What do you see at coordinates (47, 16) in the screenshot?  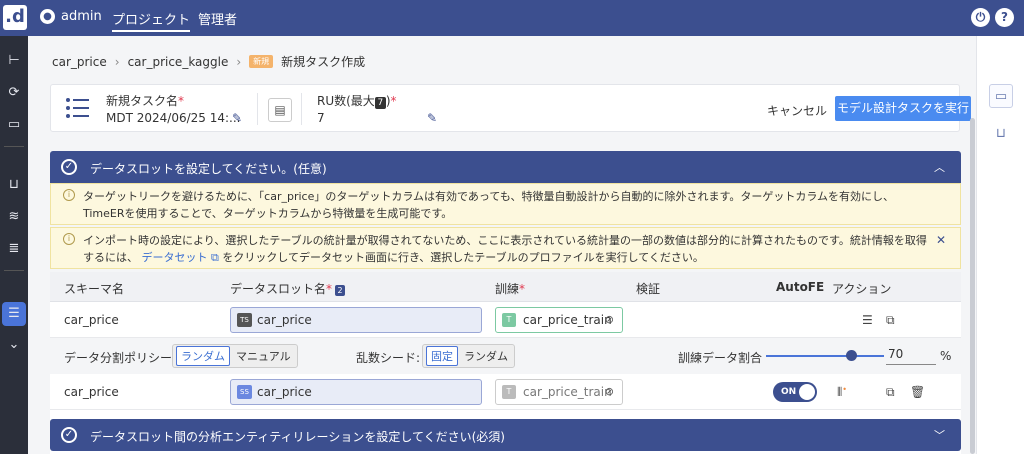 I see `user-icon: ●` at bounding box center [47, 16].